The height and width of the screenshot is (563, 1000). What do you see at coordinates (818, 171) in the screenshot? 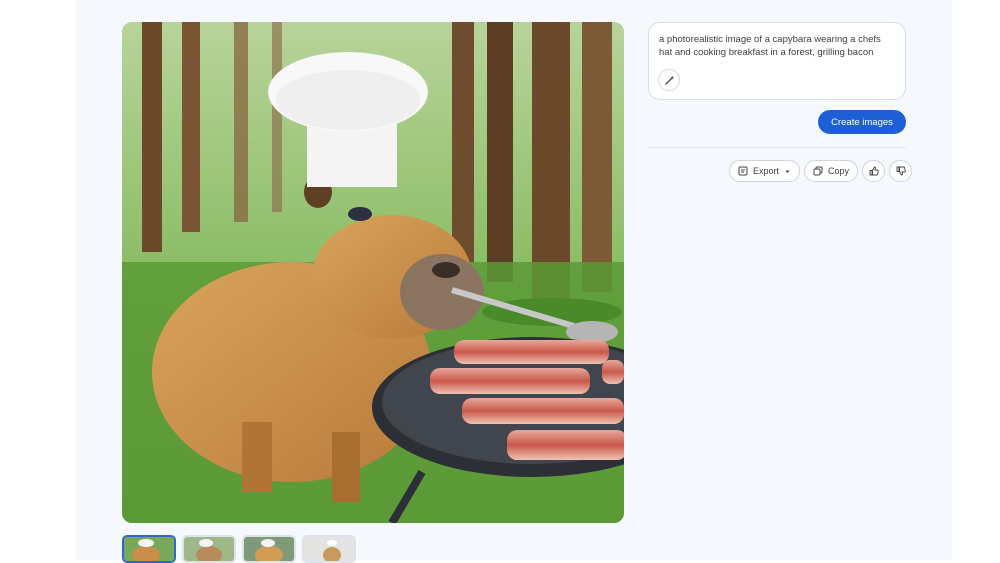
I see `copy-icon` at bounding box center [818, 171].